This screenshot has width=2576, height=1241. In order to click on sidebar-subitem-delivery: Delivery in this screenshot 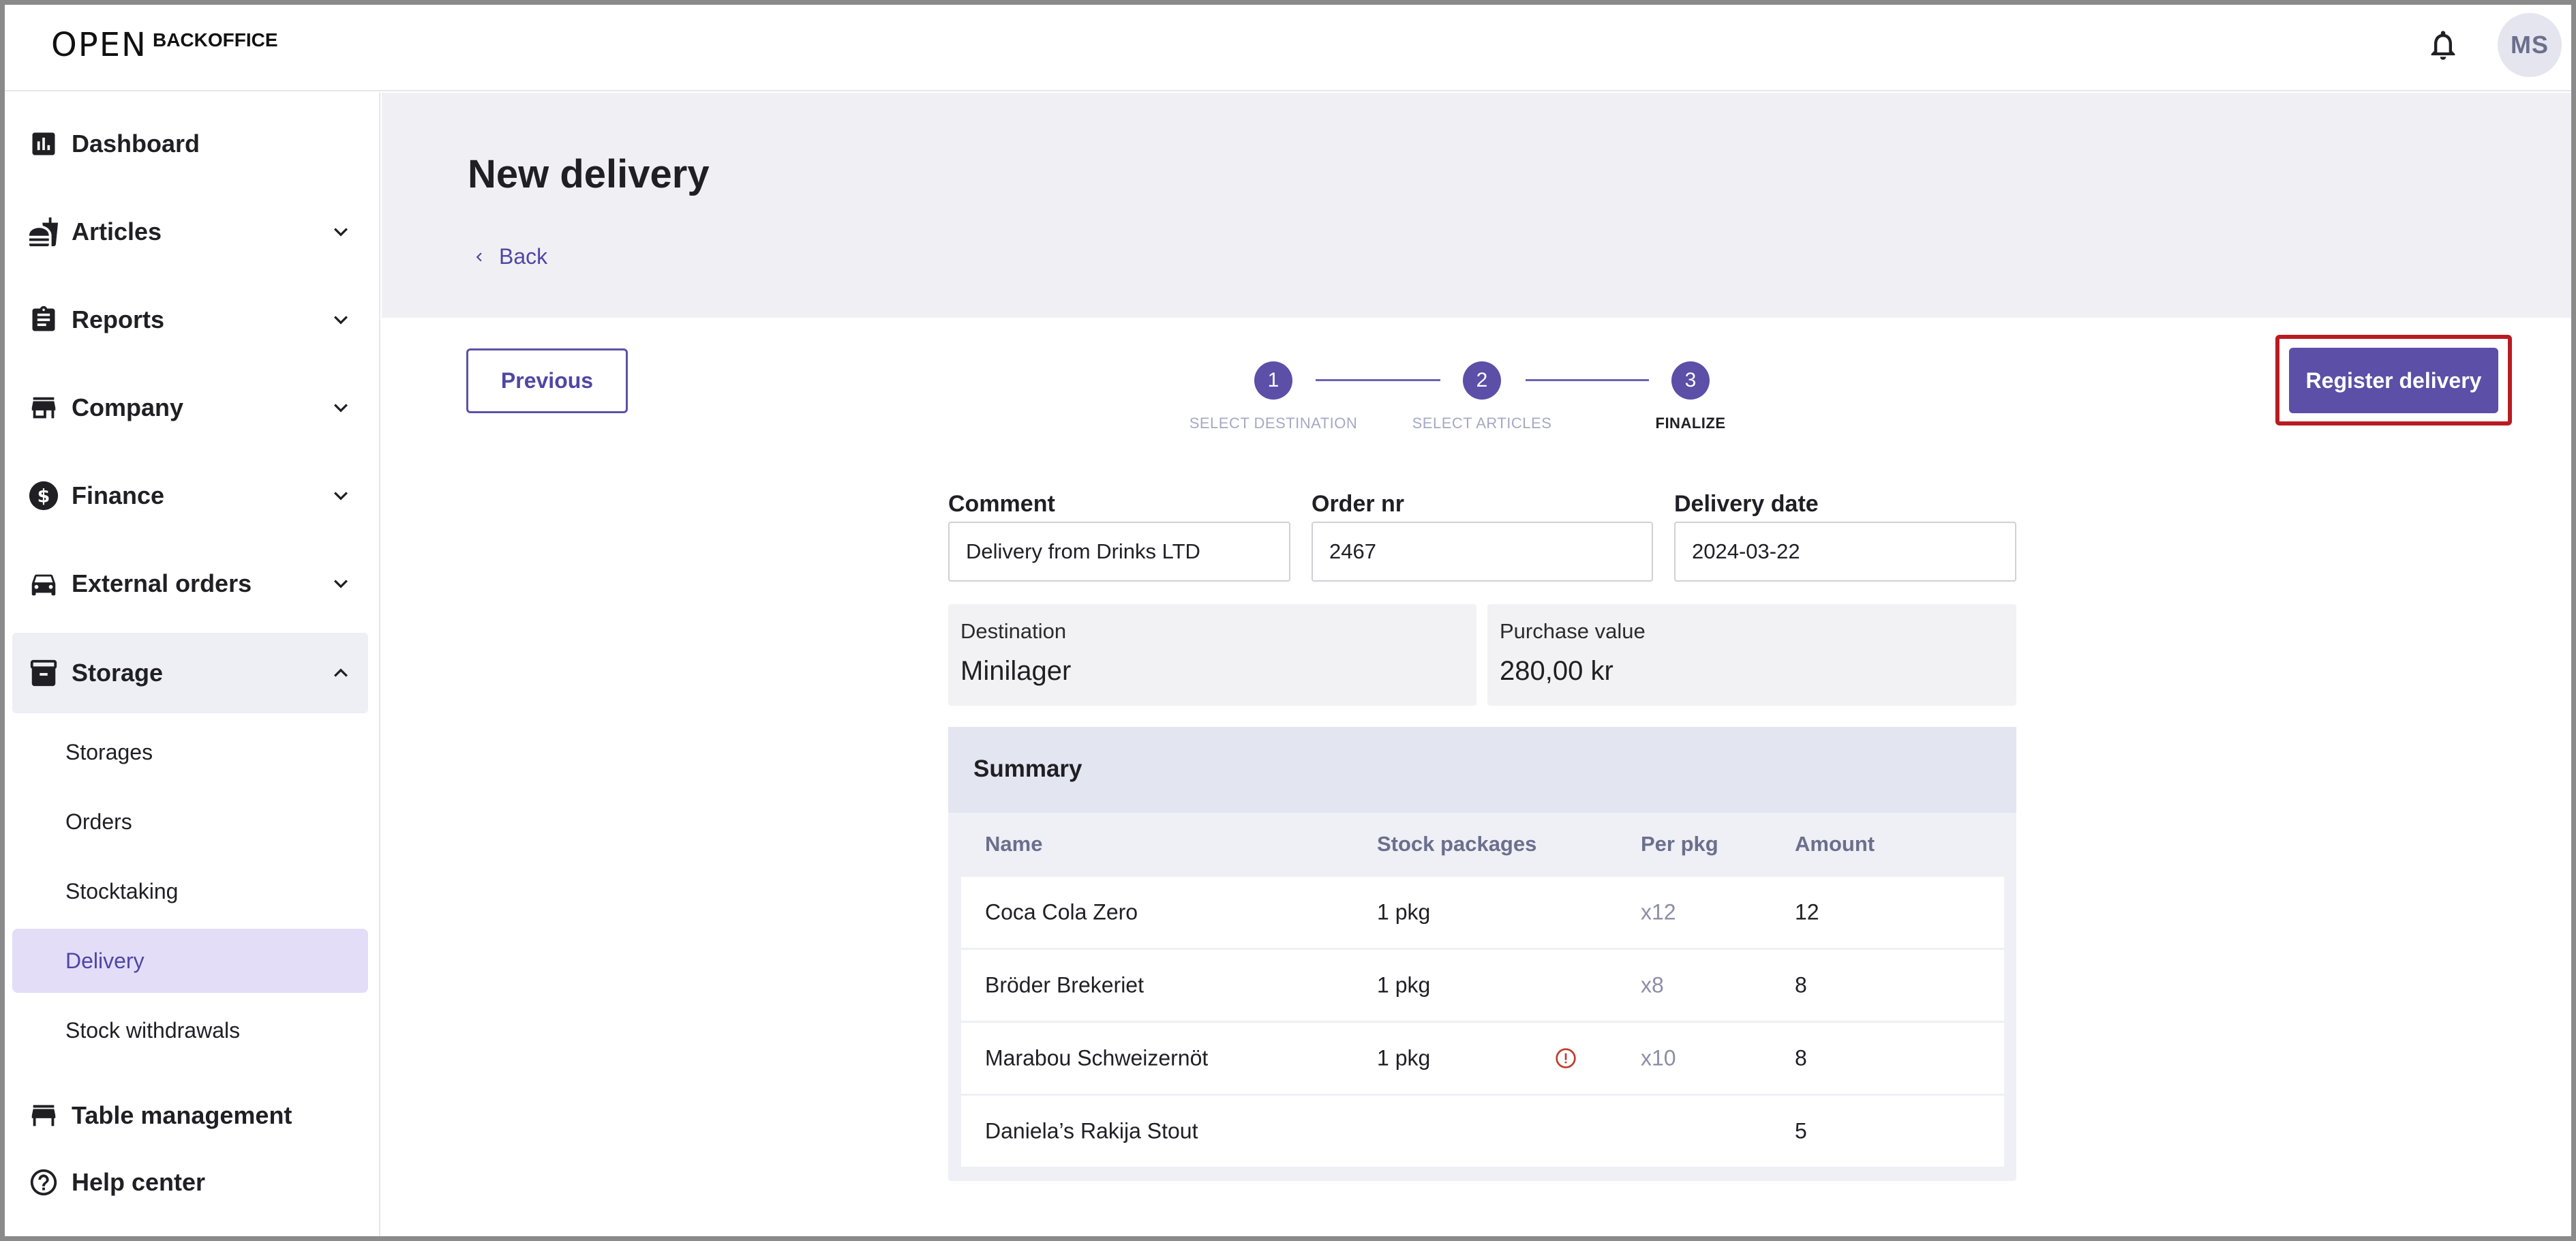, I will do `click(190, 961)`.